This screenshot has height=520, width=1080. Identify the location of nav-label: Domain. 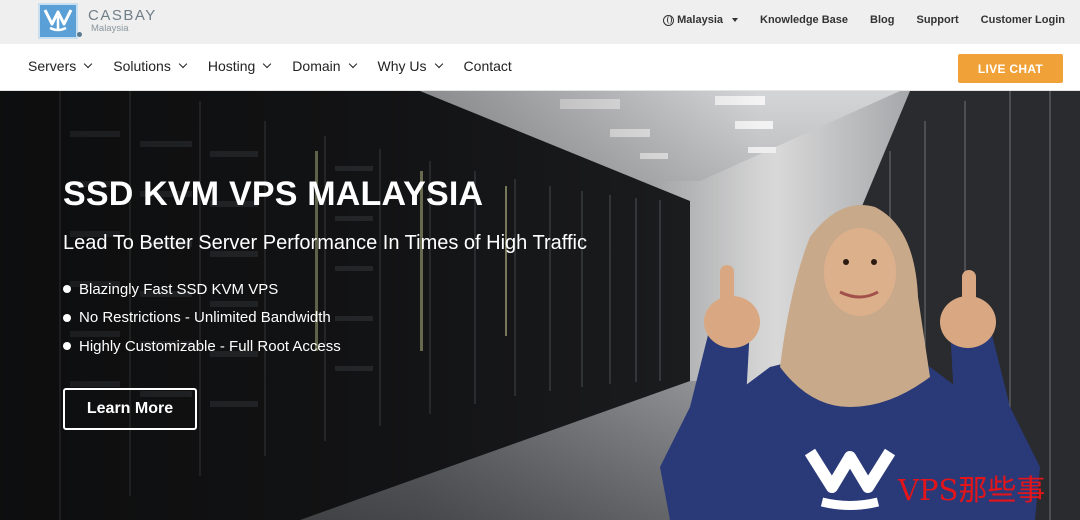
(316, 66).